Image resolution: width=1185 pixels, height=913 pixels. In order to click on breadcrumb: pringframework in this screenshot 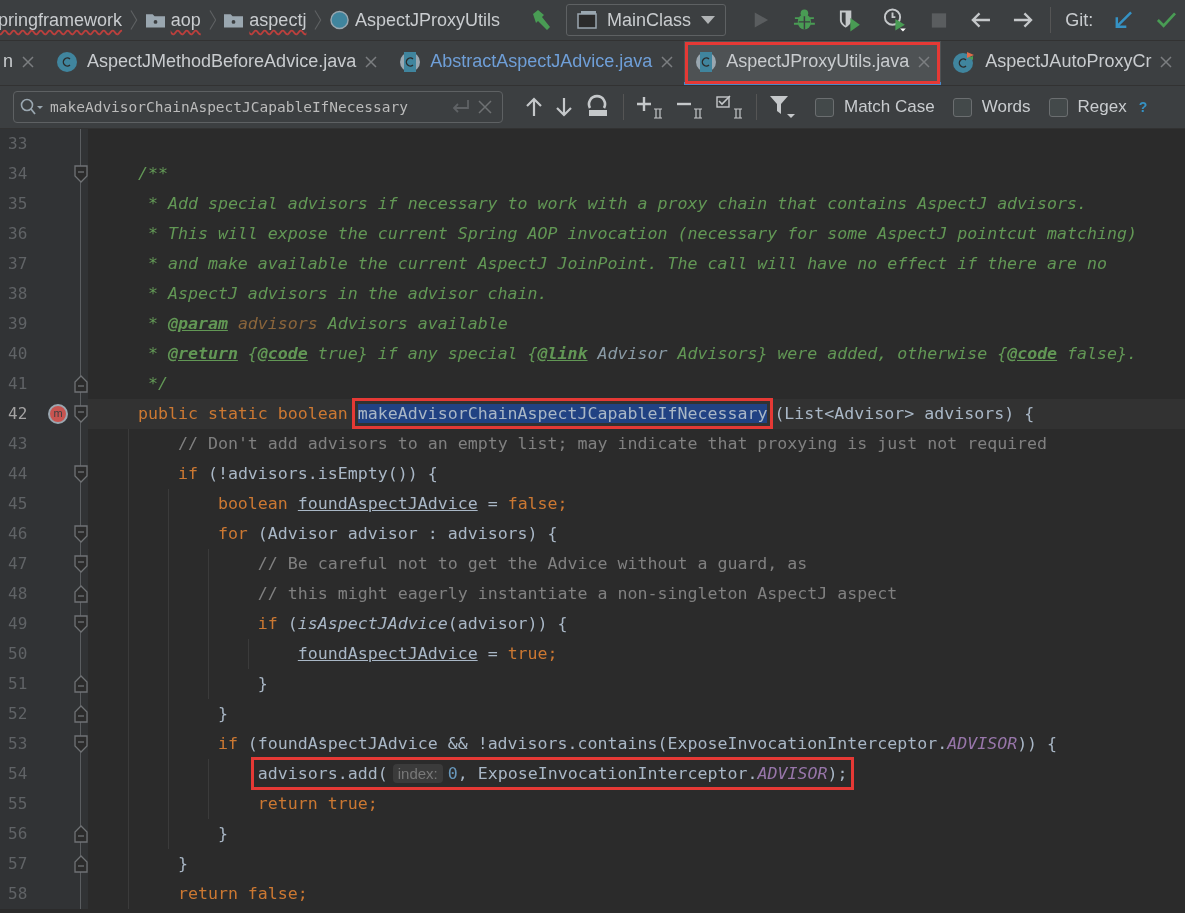, I will do `click(61, 20)`.